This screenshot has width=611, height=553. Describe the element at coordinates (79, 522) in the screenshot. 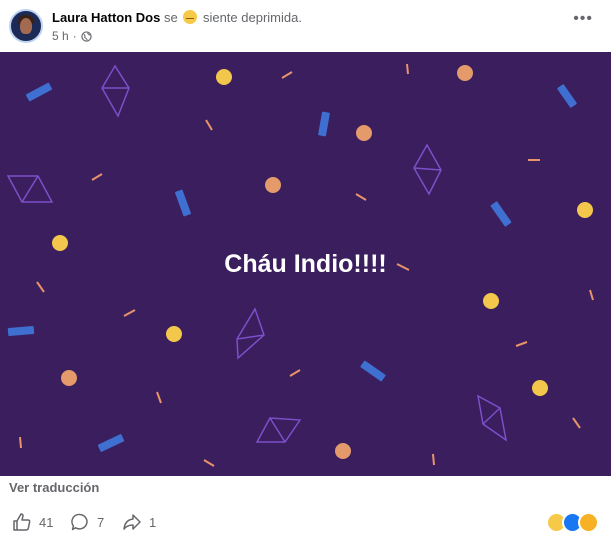

I see `comment-icon` at that location.